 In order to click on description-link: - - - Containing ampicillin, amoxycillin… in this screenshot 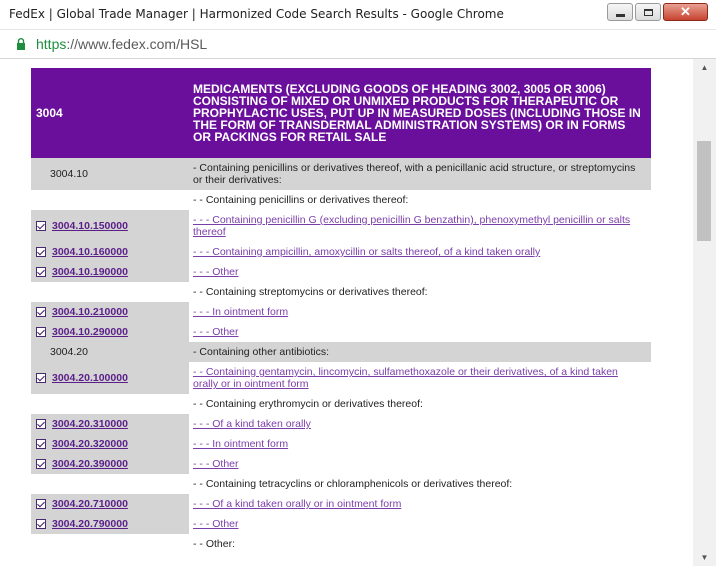, I will do `click(366, 252)`.